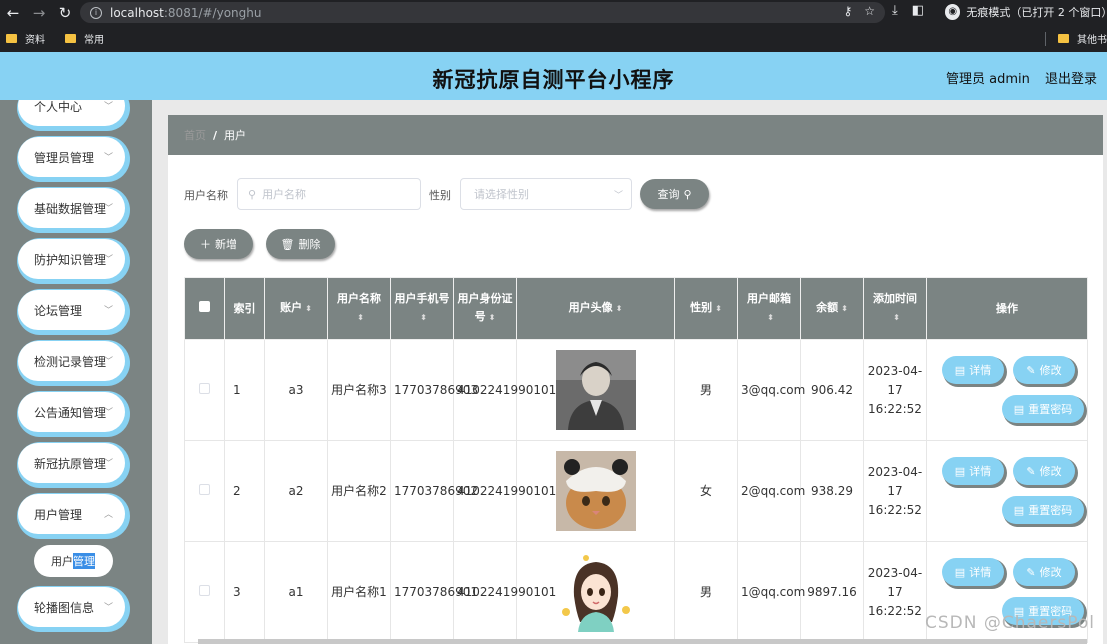  Describe the element at coordinates (895, 308) in the screenshot. I see `col-created: 添加时间 ⬍` at that location.